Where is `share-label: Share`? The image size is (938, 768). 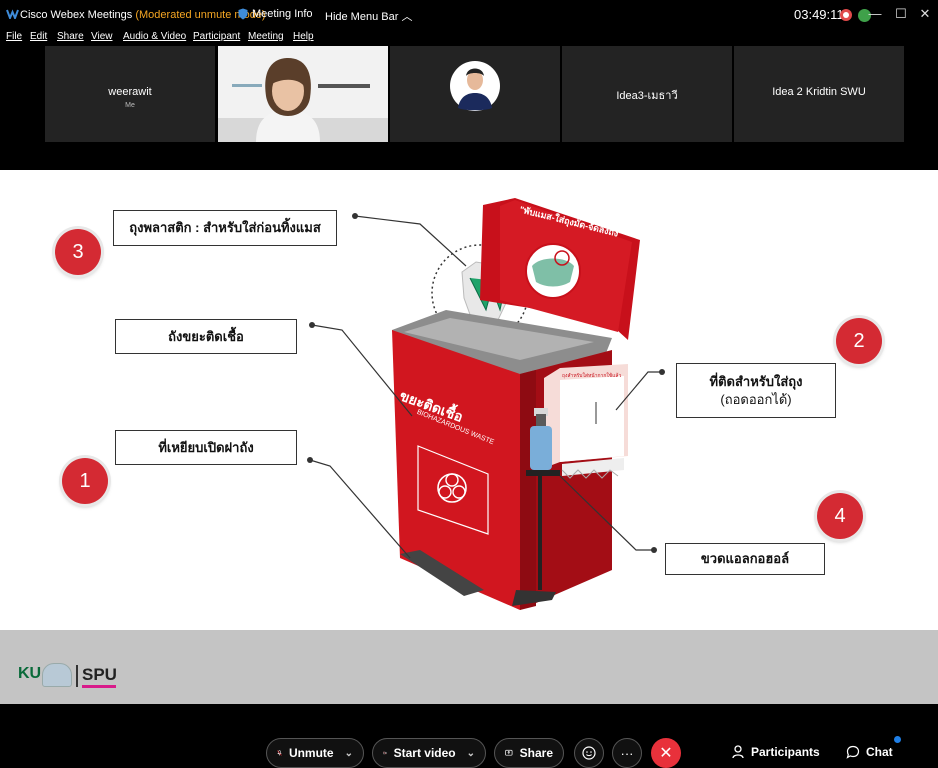 share-label: Share is located at coordinates (536, 753).